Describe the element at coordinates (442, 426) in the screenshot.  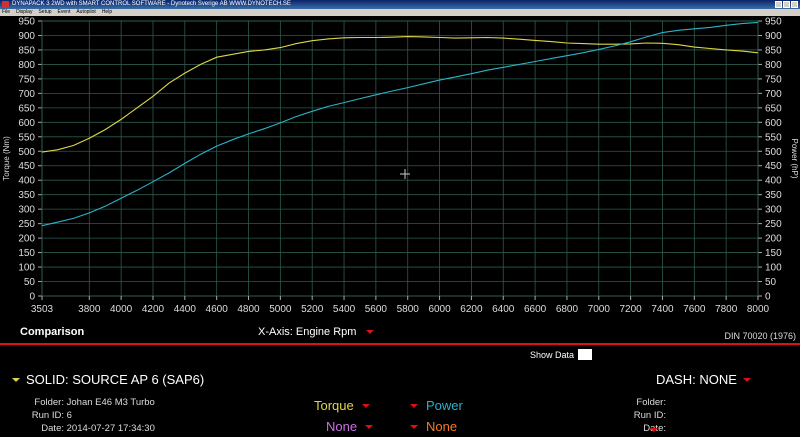
I see `channel-4-label: None` at that location.